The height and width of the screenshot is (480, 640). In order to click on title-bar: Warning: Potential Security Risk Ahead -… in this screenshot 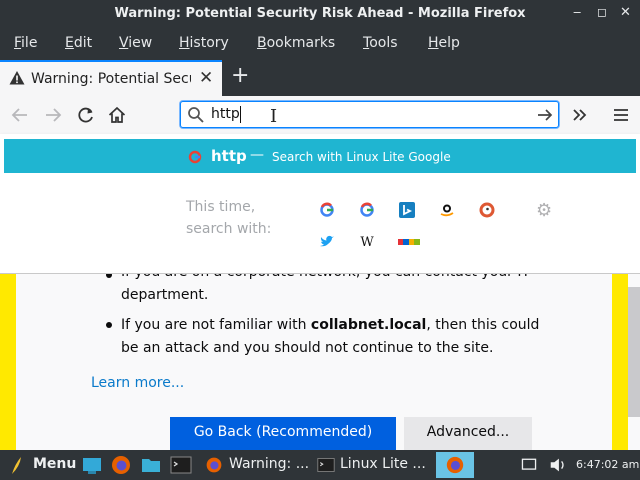, I will do `click(320, 14)`.